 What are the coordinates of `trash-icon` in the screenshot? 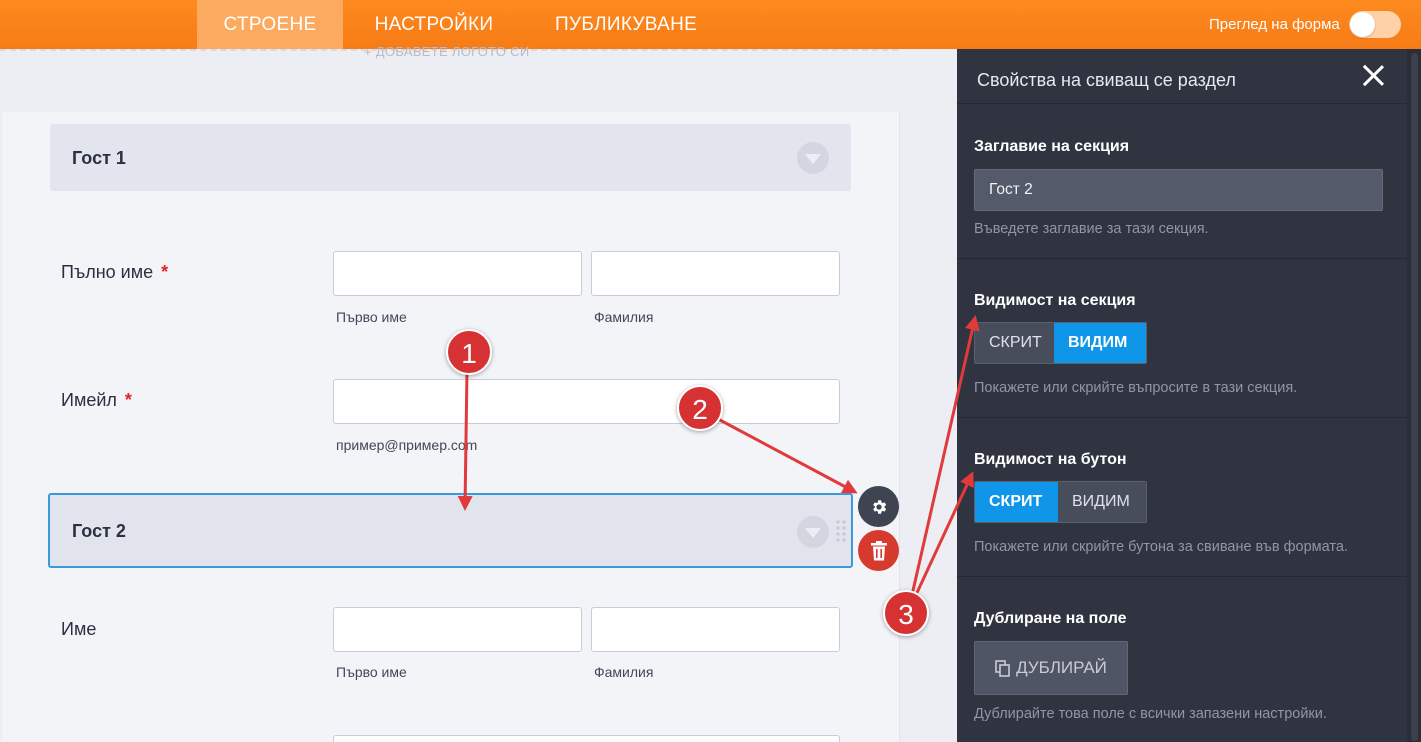 It's located at (878, 550).